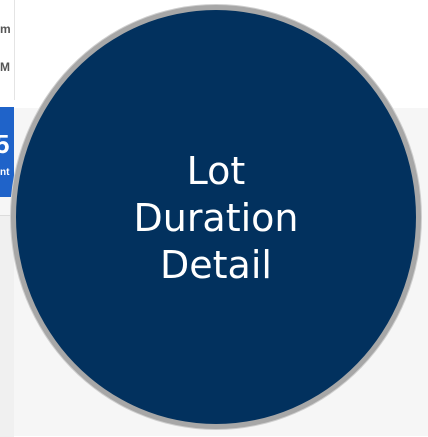 This screenshot has height=437, width=428. What do you see at coordinates (216, 170) in the screenshot?
I see `button-label-line-1: Lot` at bounding box center [216, 170].